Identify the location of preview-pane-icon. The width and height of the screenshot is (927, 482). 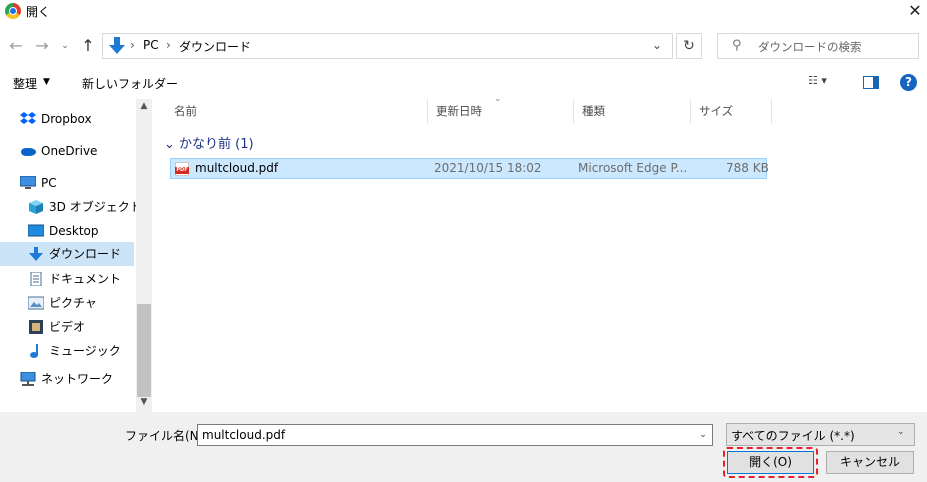
(871, 82).